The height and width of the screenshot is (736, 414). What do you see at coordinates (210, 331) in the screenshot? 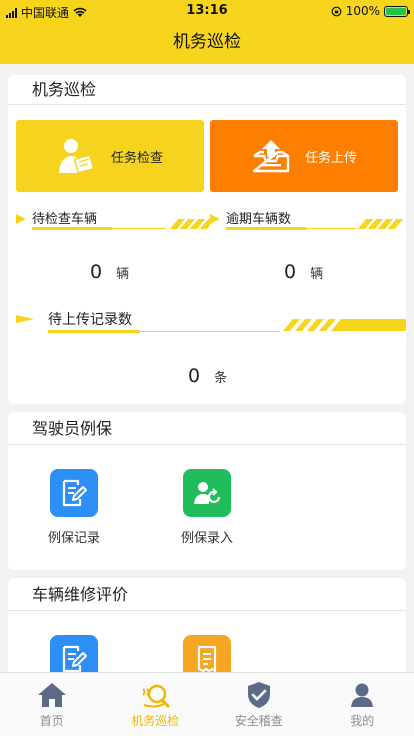
I see `pending-upload-line` at bounding box center [210, 331].